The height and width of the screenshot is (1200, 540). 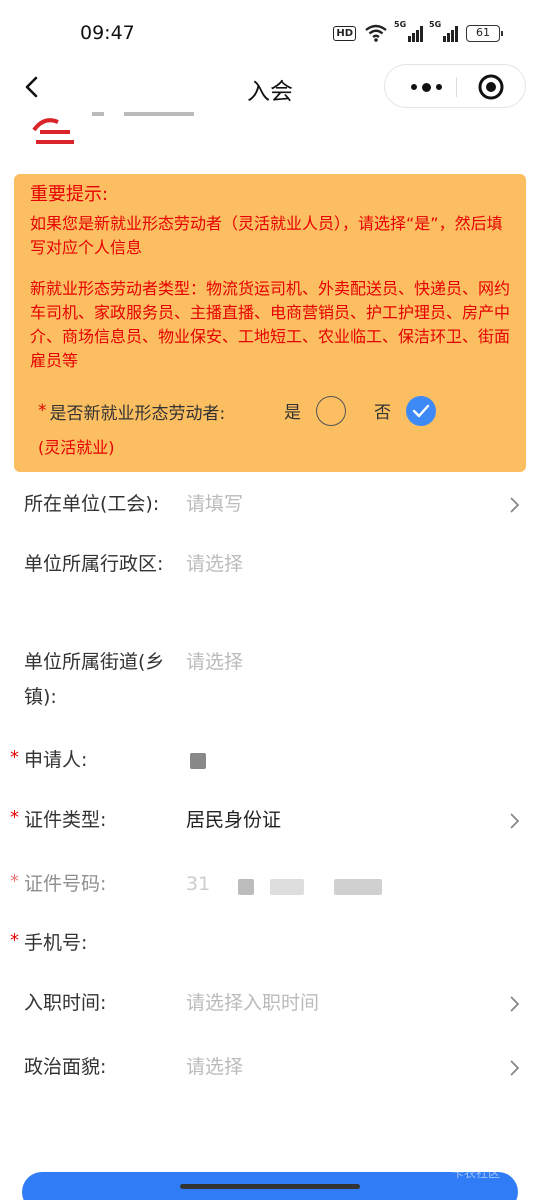 I want to click on field-label: 申请人:, so click(x=56, y=760).